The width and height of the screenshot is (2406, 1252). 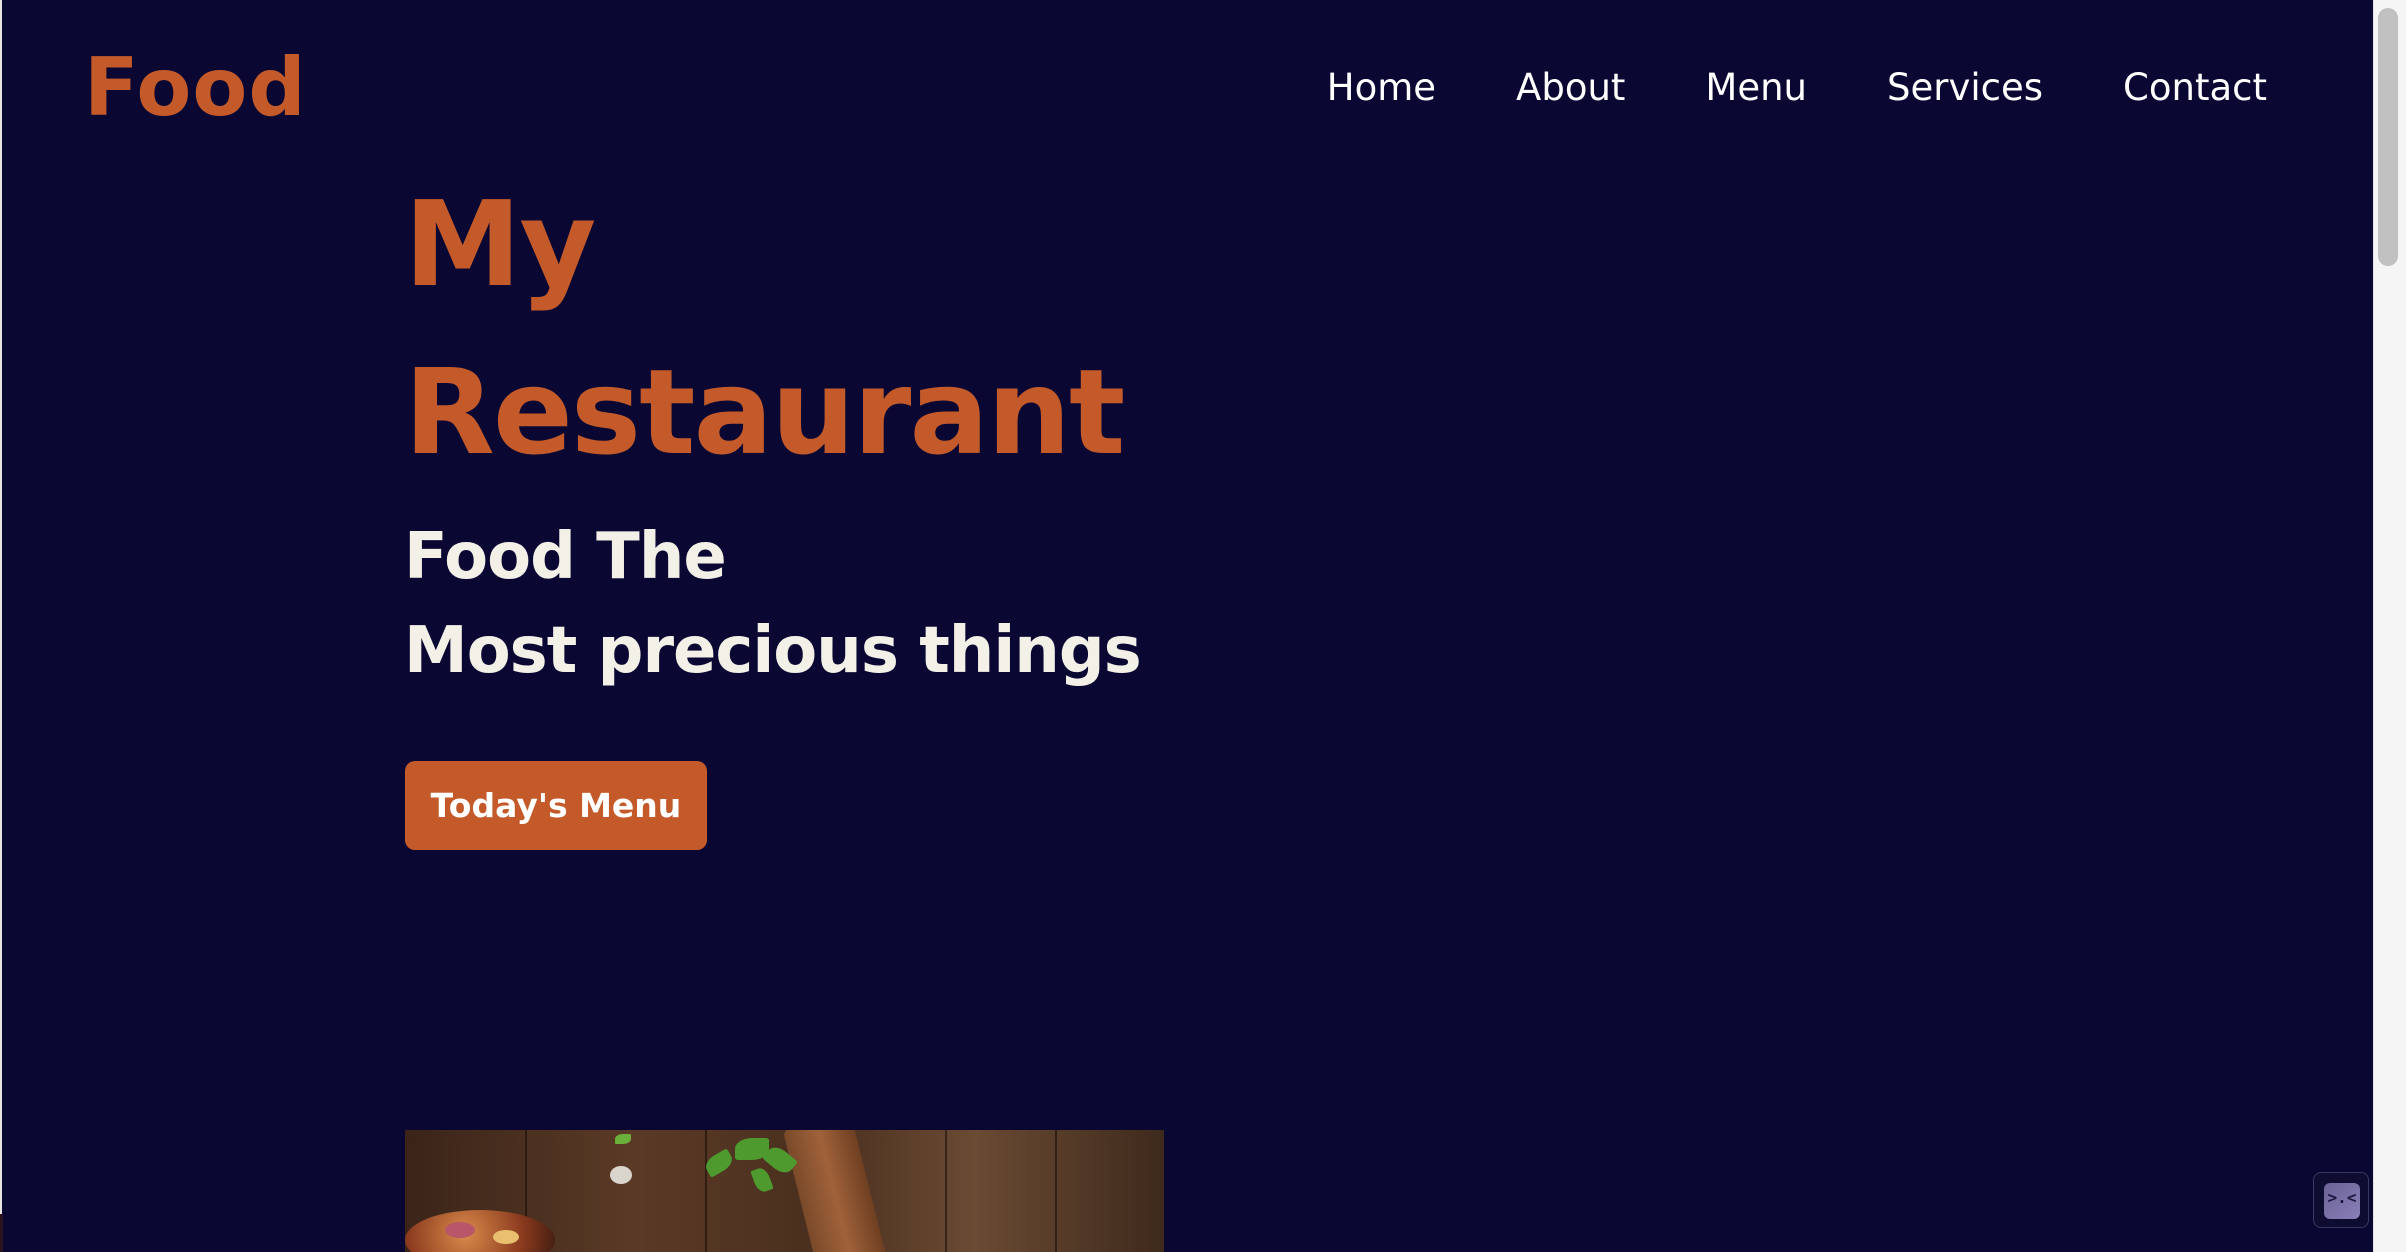 What do you see at coordinates (565, 557) in the screenshot?
I see `hero-tagline-line-1: Food The` at bounding box center [565, 557].